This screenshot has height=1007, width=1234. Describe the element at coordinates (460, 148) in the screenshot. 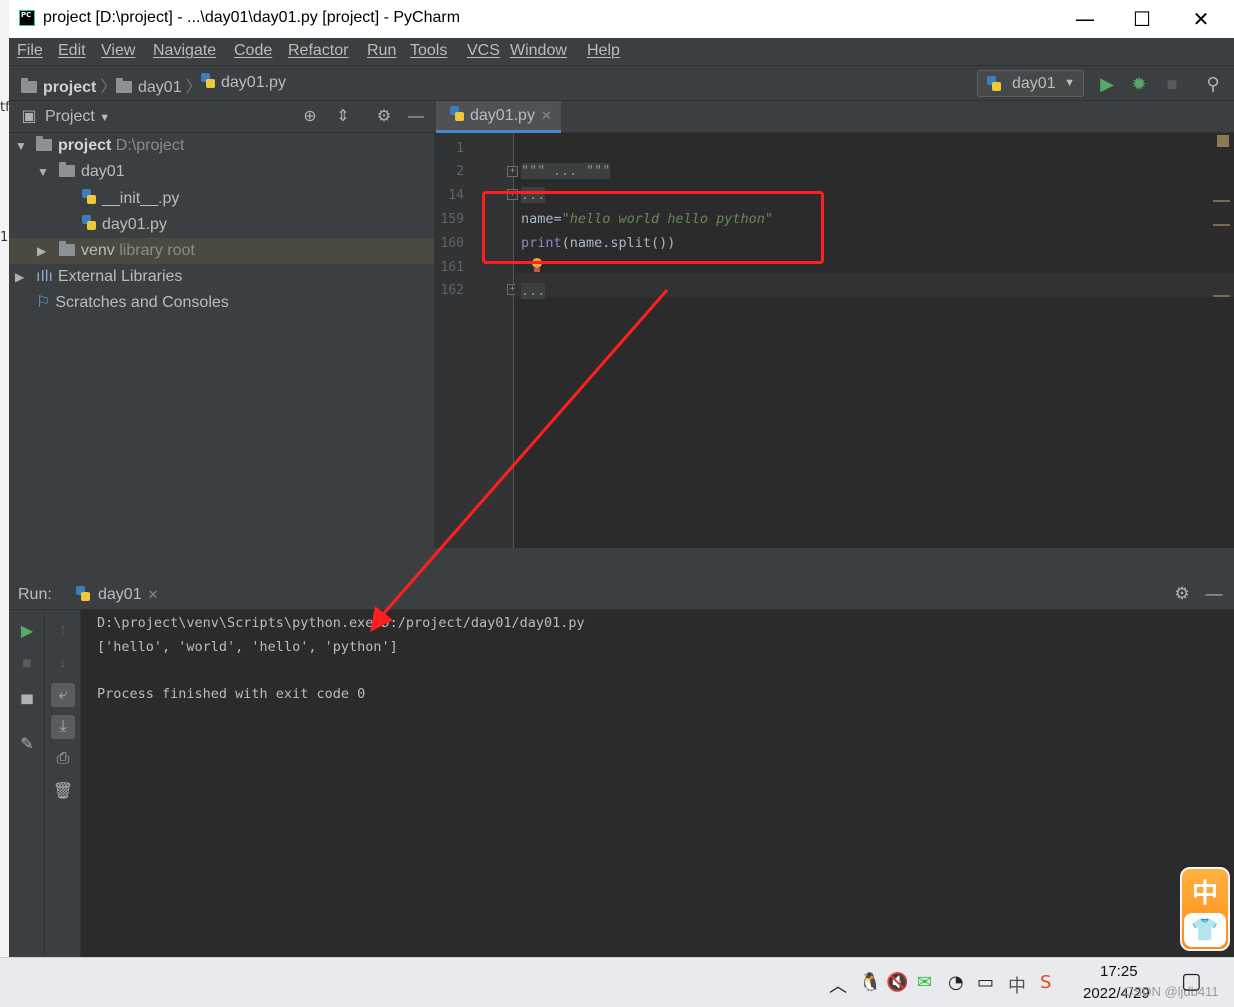

I see `line-number: 1` at that location.